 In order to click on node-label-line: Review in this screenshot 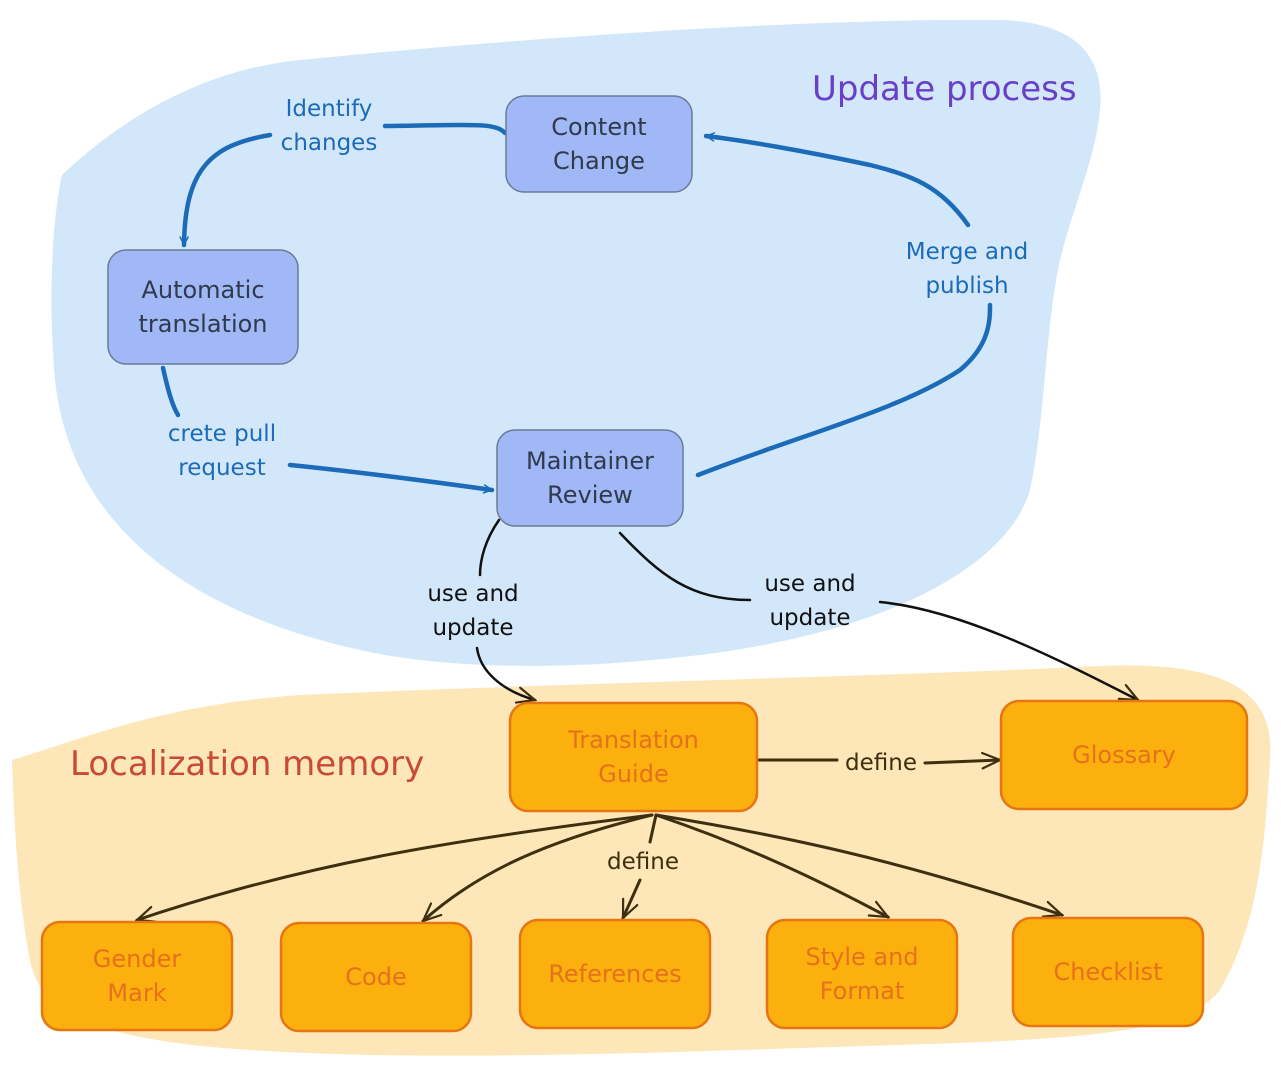, I will do `click(590, 495)`.